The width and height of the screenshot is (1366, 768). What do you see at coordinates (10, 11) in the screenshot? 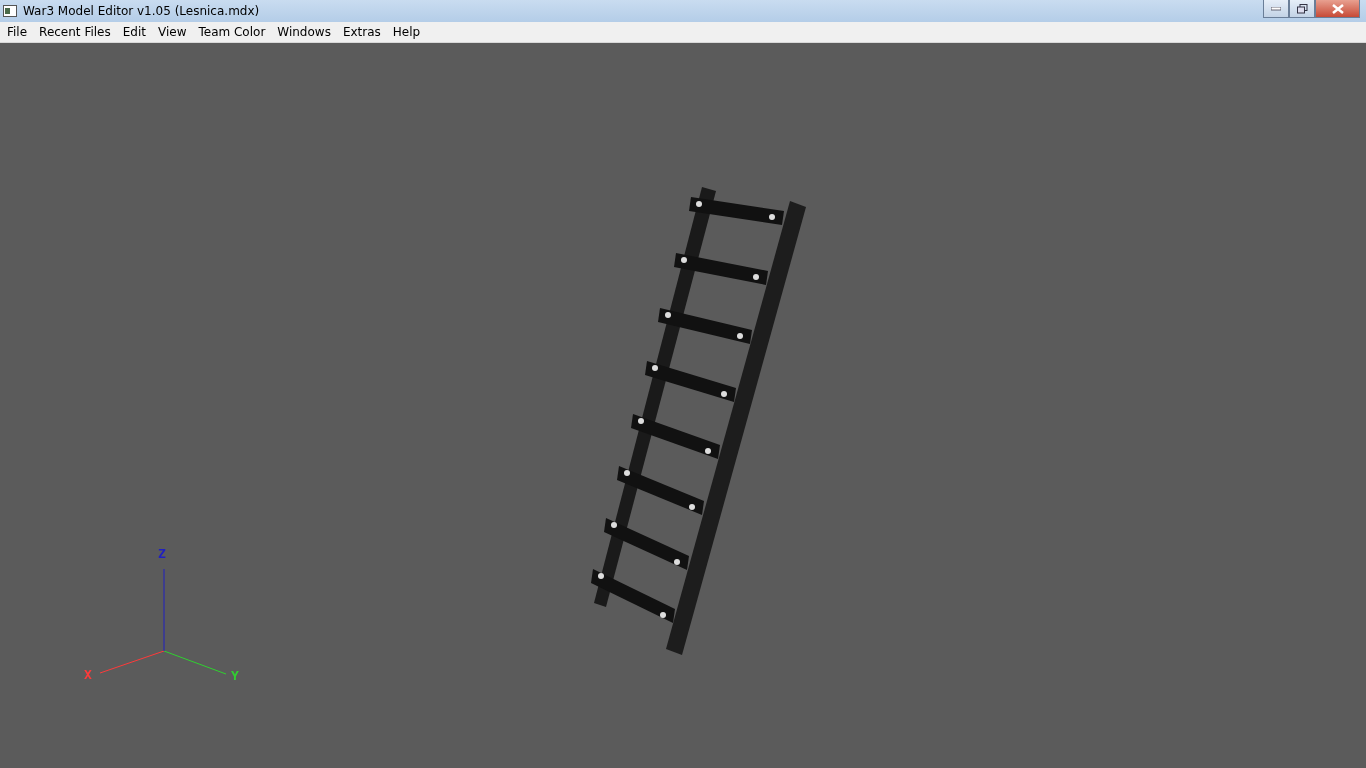
I see `app-icon` at bounding box center [10, 11].